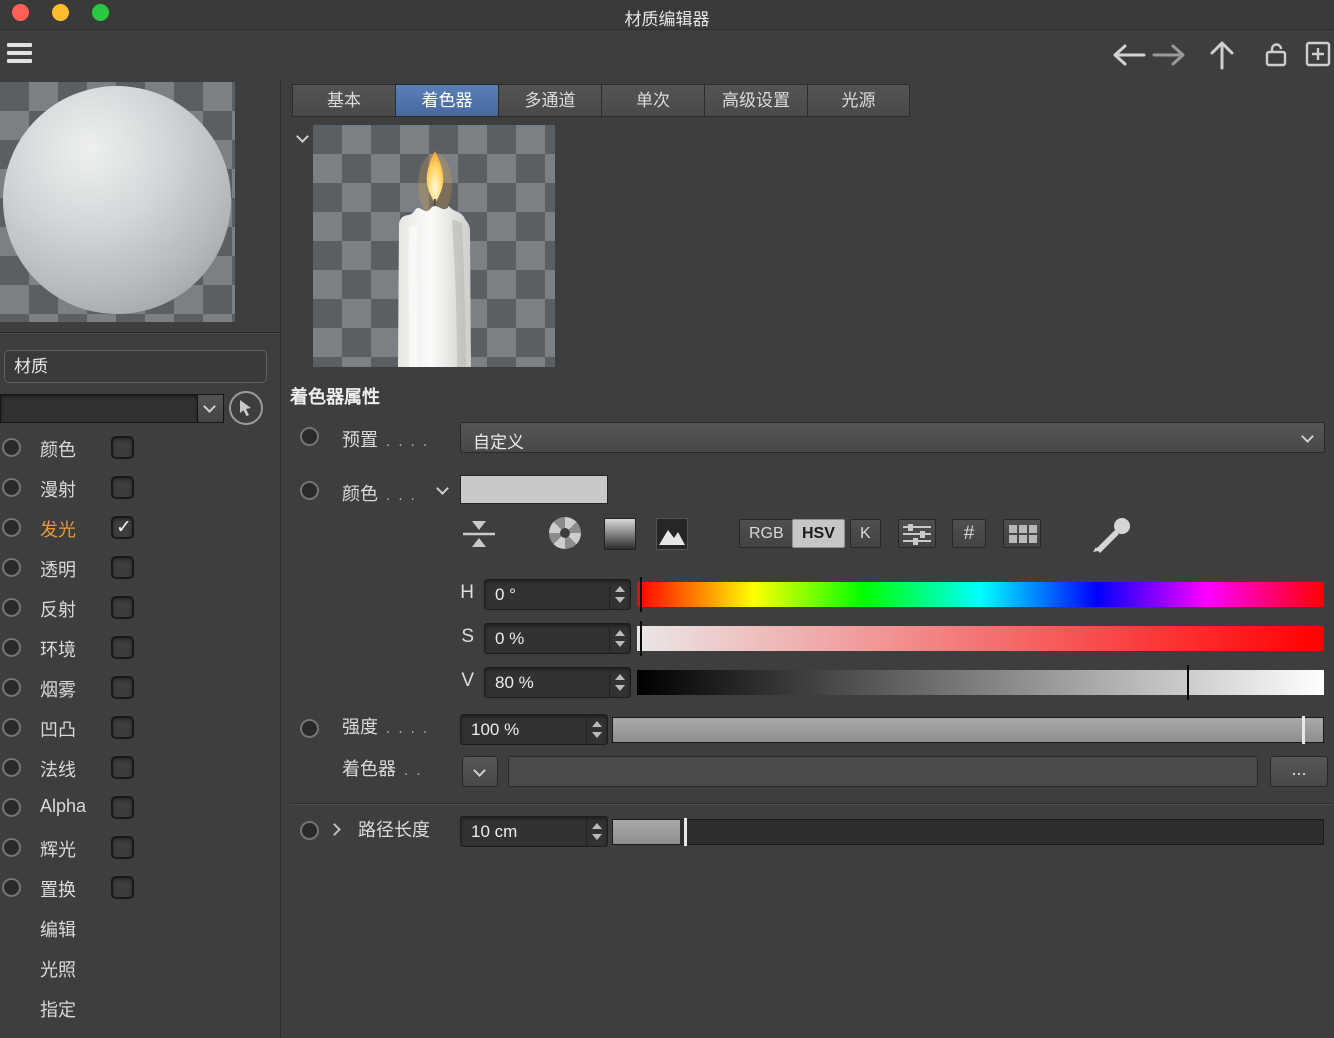 The image size is (1334, 1038). Describe the element at coordinates (135, 366) in the screenshot. I see `material-name-field: 材质` at that location.